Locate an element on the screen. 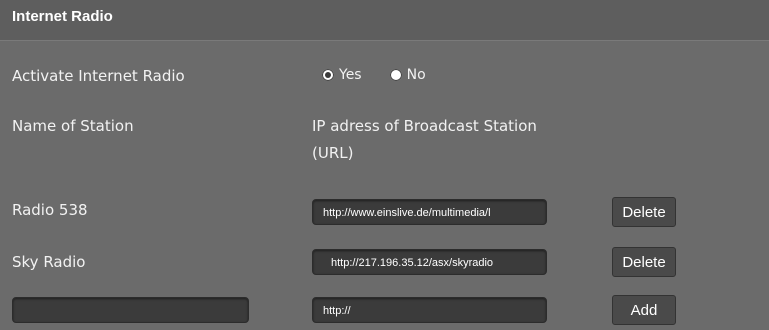  station-url-field: http://www.einslive.de/multimedia/l is located at coordinates (429, 212).